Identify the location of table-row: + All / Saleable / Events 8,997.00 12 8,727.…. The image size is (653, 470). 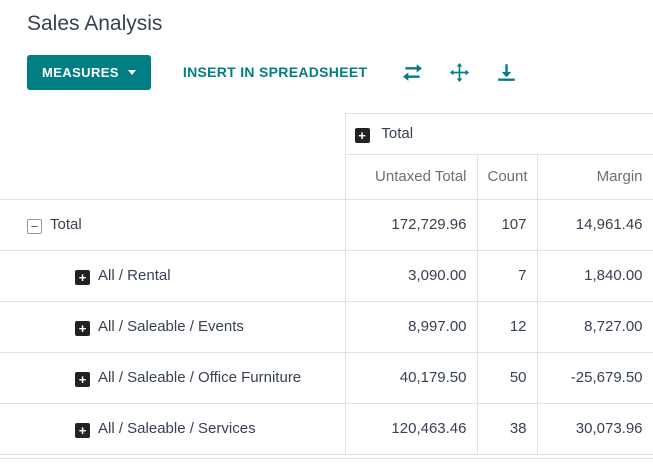
(326, 327).